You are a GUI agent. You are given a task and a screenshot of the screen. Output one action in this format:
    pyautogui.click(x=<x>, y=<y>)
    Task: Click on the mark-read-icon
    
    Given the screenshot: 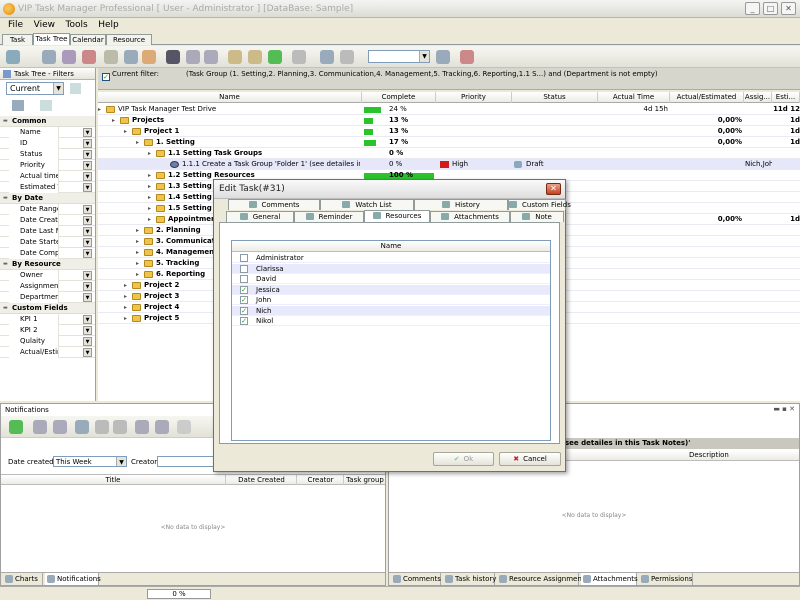 What is the action you would take?
    pyautogui.click(x=142, y=427)
    